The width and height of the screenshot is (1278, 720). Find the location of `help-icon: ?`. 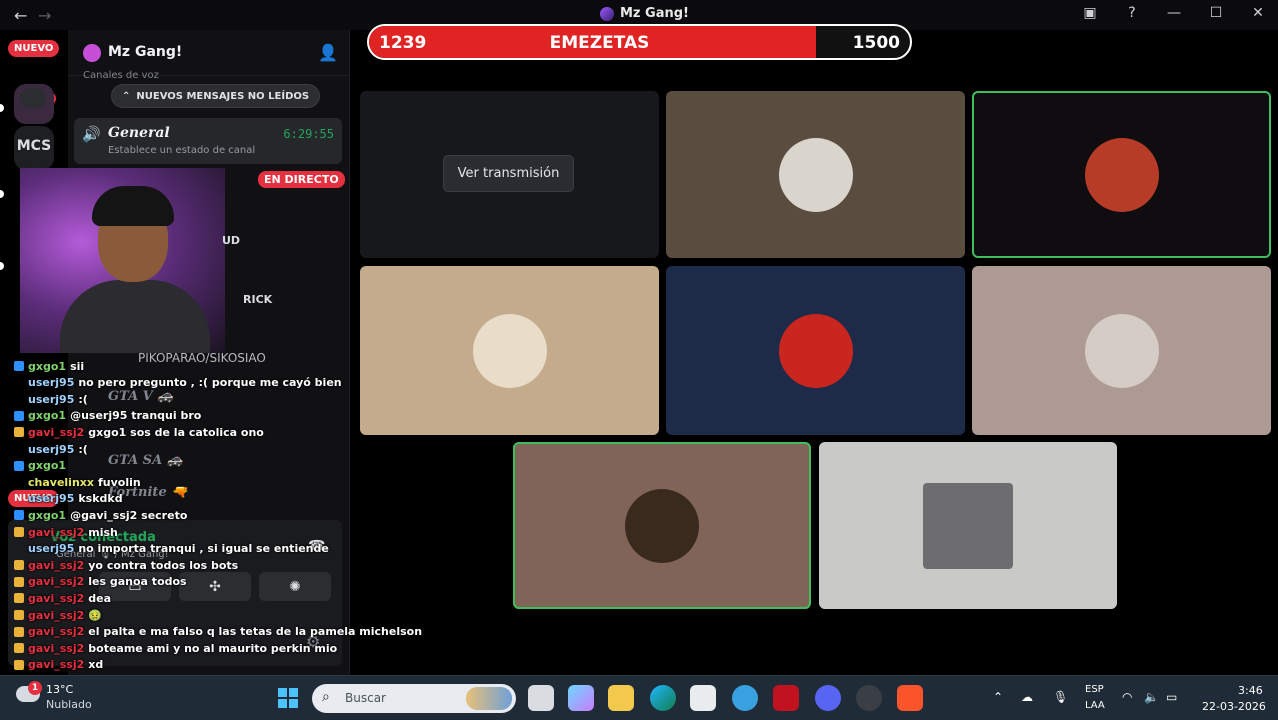

help-icon: ? is located at coordinates (1132, 13).